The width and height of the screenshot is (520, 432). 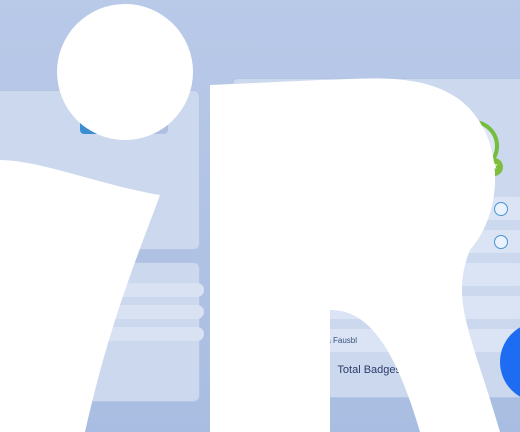 I want to click on pagination: 3 4, so click(x=124, y=122).